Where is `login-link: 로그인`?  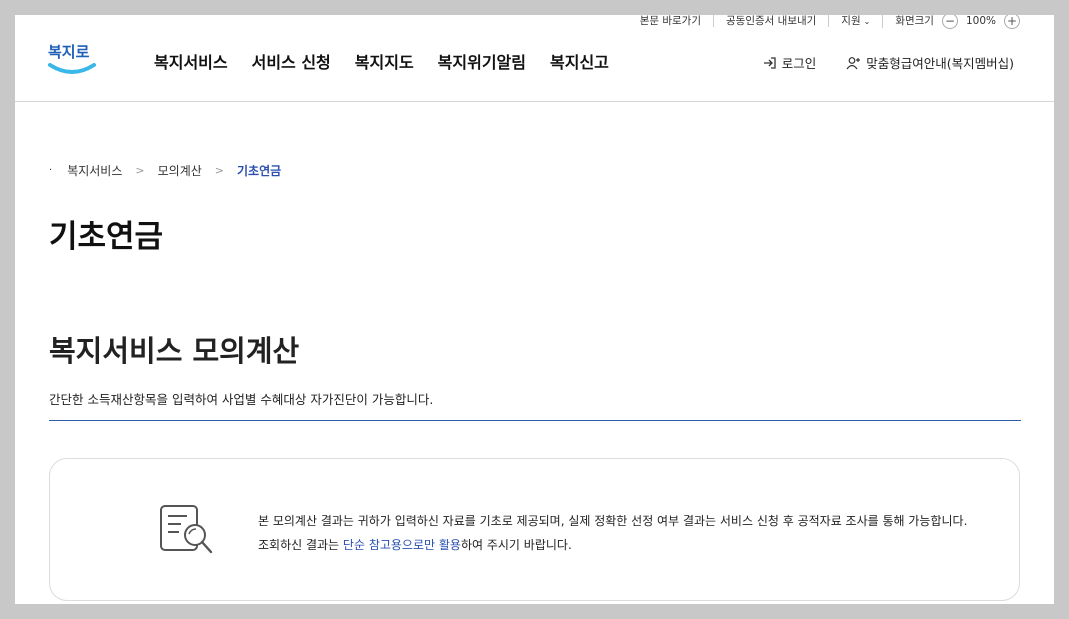
login-link: 로그인 is located at coordinates (790, 62).